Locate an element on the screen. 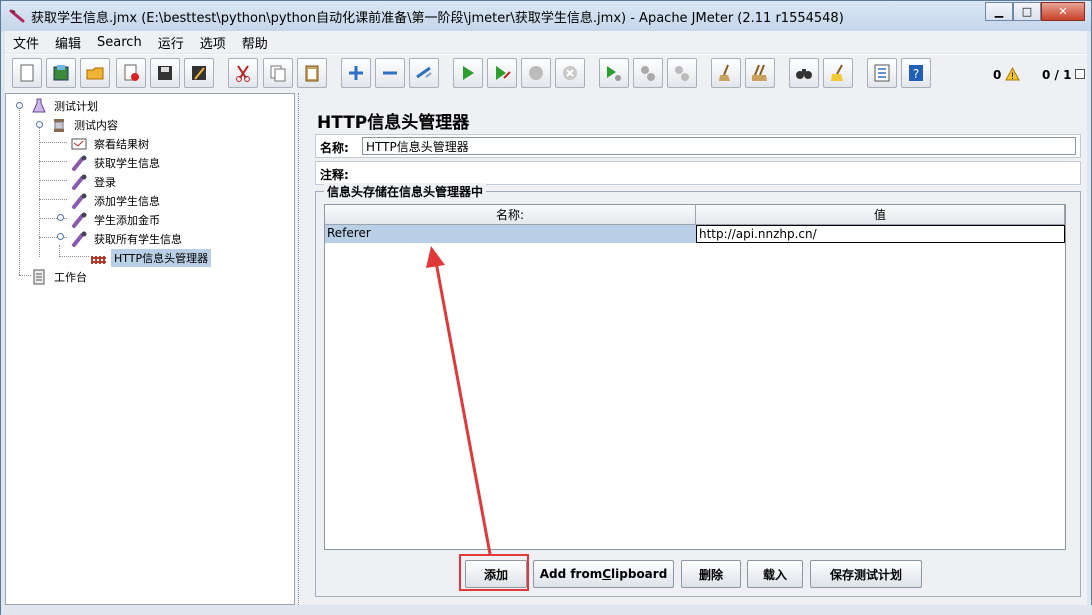  toggle-wand-icon is located at coordinates (424, 72).